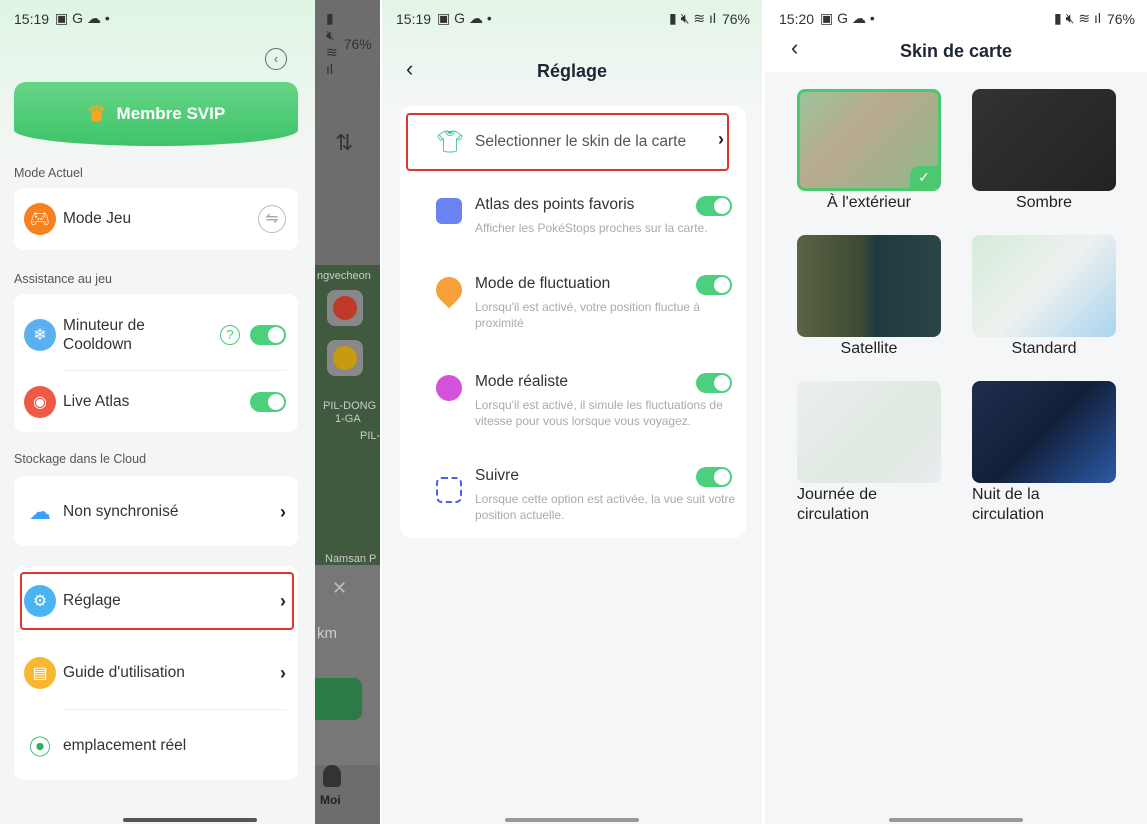  What do you see at coordinates (869, 140) in the screenshot?
I see `skin-thumbnail: ✓` at bounding box center [869, 140].